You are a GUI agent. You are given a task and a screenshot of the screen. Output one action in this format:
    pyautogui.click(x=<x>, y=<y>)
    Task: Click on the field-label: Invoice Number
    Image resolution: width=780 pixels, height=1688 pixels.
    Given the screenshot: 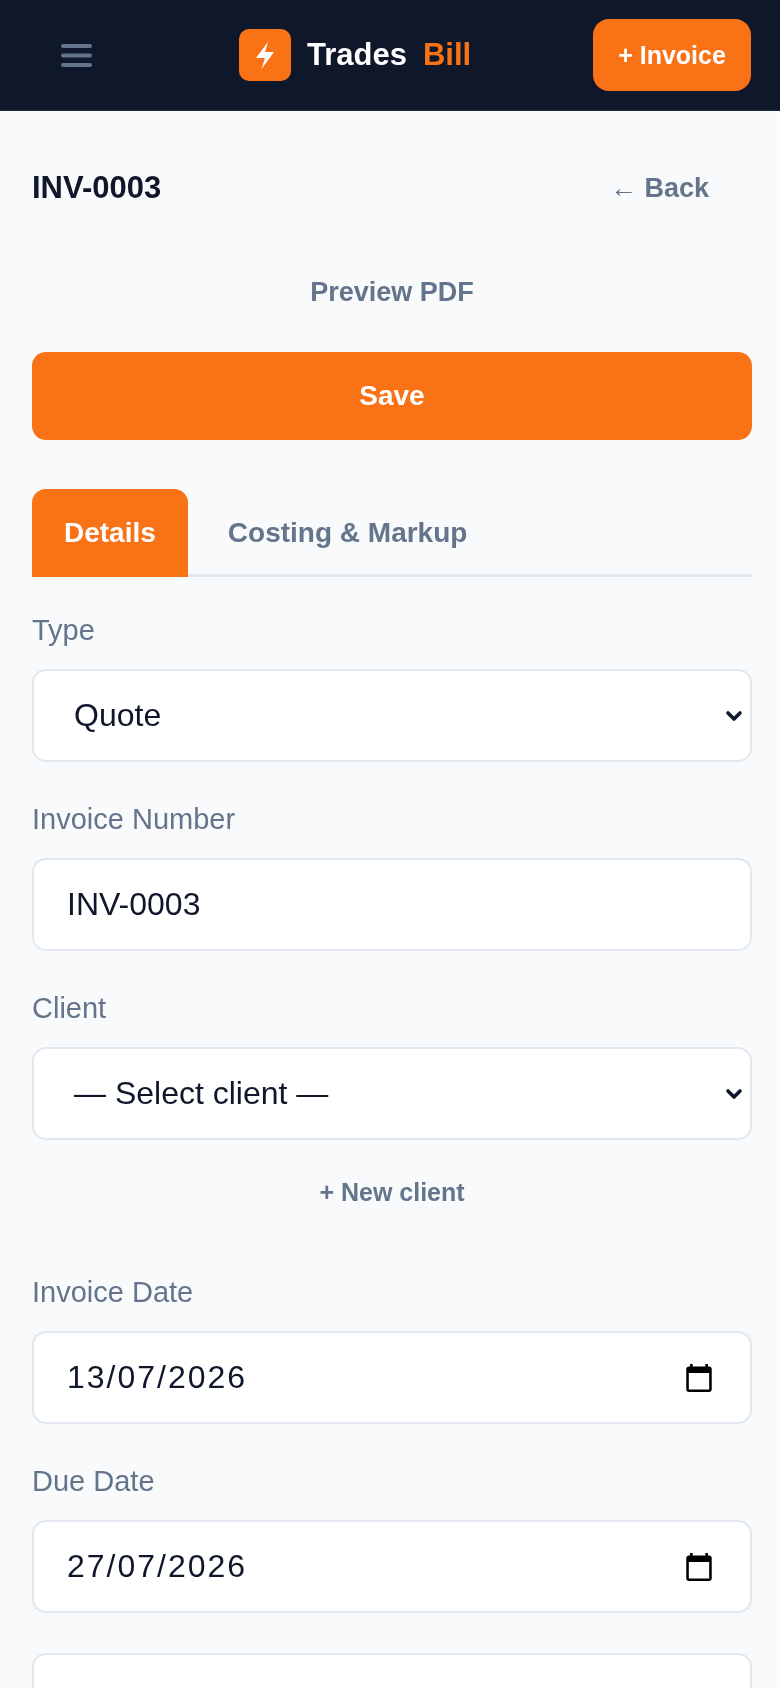 What is the action you would take?
    pyautogui.click(x=134, y=819)
    